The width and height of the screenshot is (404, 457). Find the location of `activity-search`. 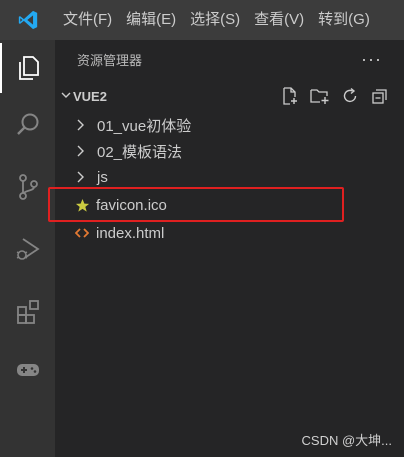

activity-search is located at coordinates (27, 125).